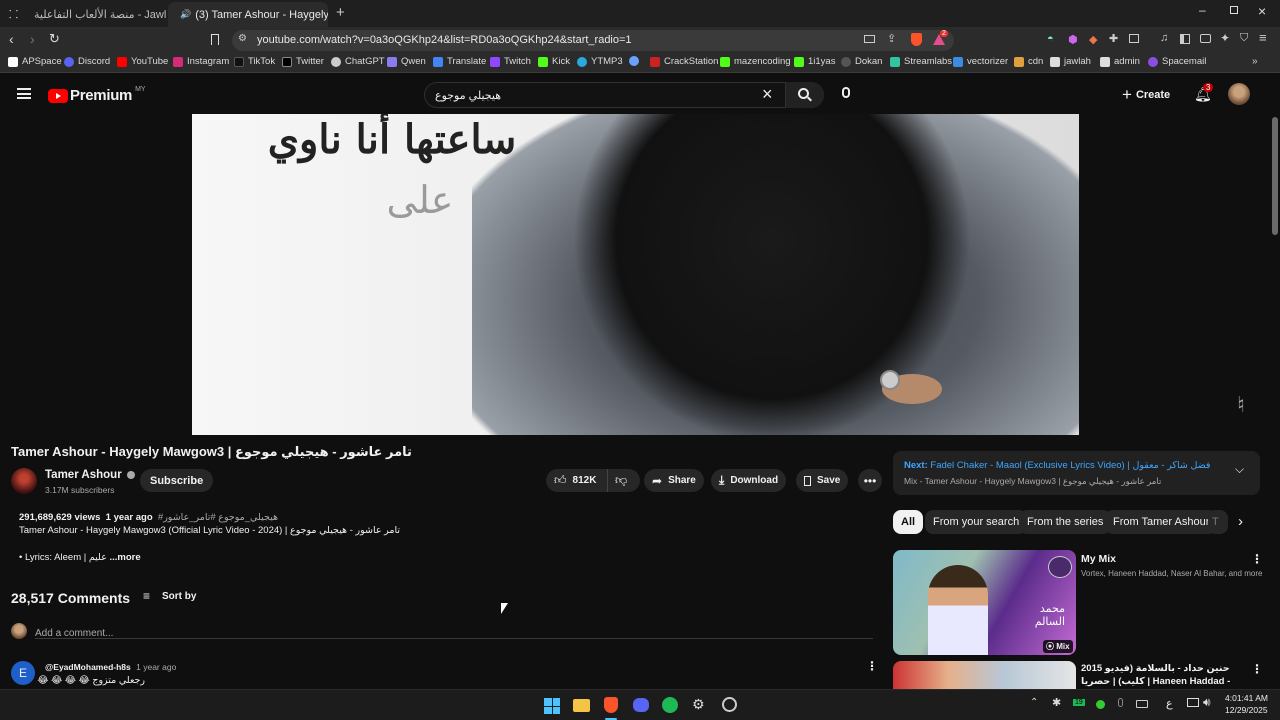  Describe the element at coordinates (1177, 61) in the screenshot. I see `bookmark-spacemail: Spacemail` at that location.